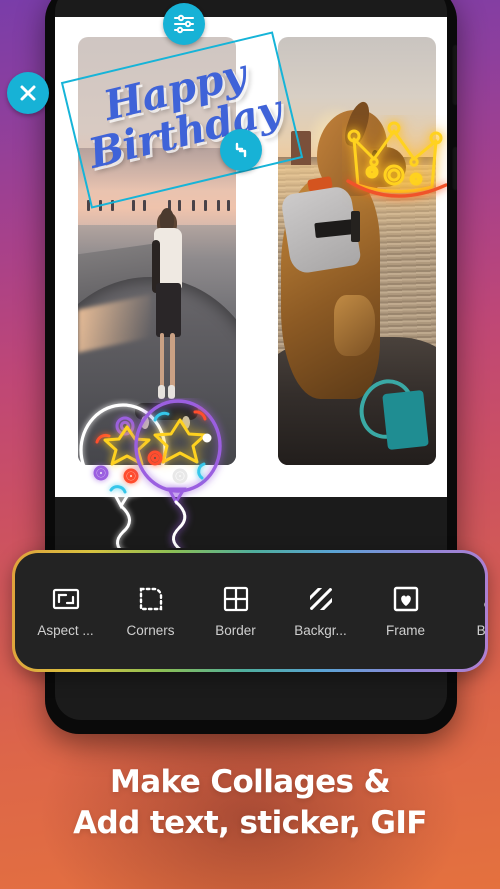  What do you see at coordinates (480, 630) in the screenshot?
I see `tool-label-brush: Brus` at bounding box center [480, 630].